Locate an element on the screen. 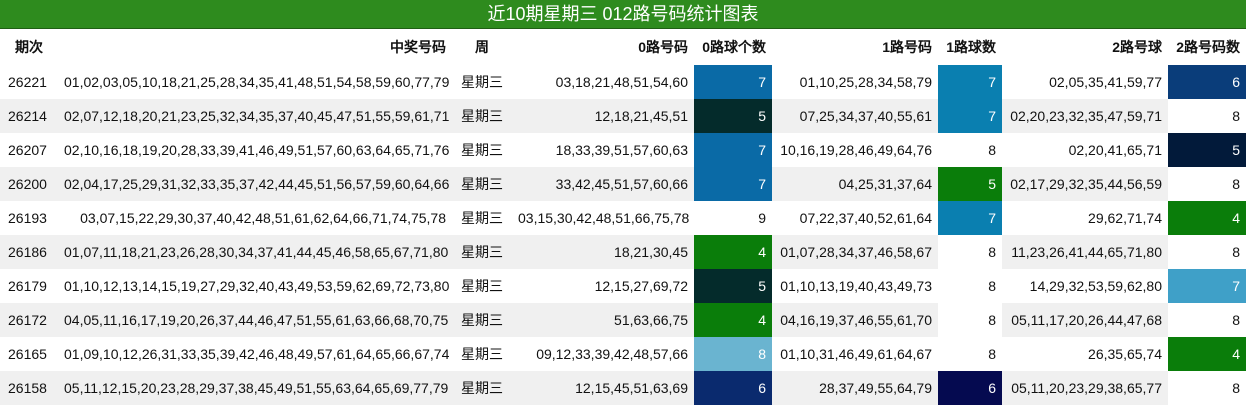 The image size is (1246, 405). cell-route0-numbers: 12,18,21,45,51 is located at coordinates (603, 116).